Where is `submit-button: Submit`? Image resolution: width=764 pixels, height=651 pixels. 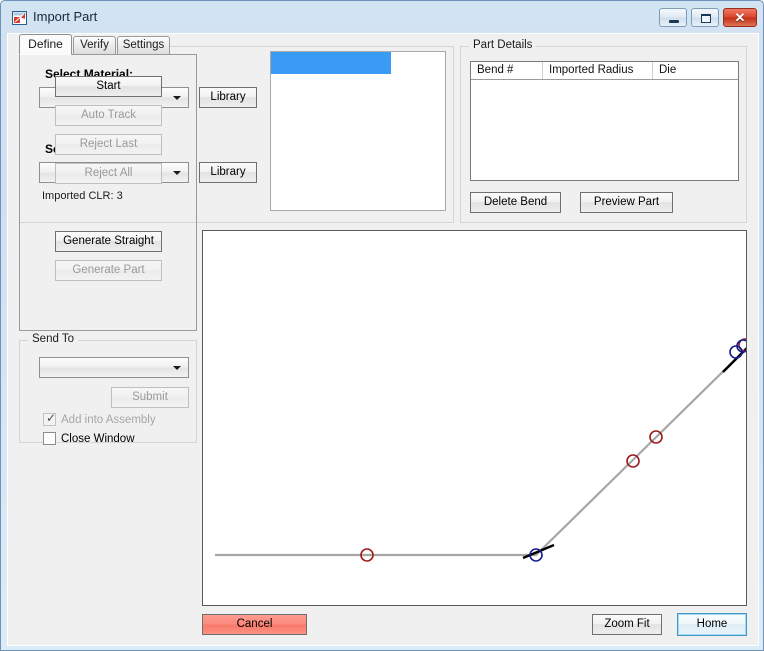 submit-button: Submit is located at coordinates (150, 397).